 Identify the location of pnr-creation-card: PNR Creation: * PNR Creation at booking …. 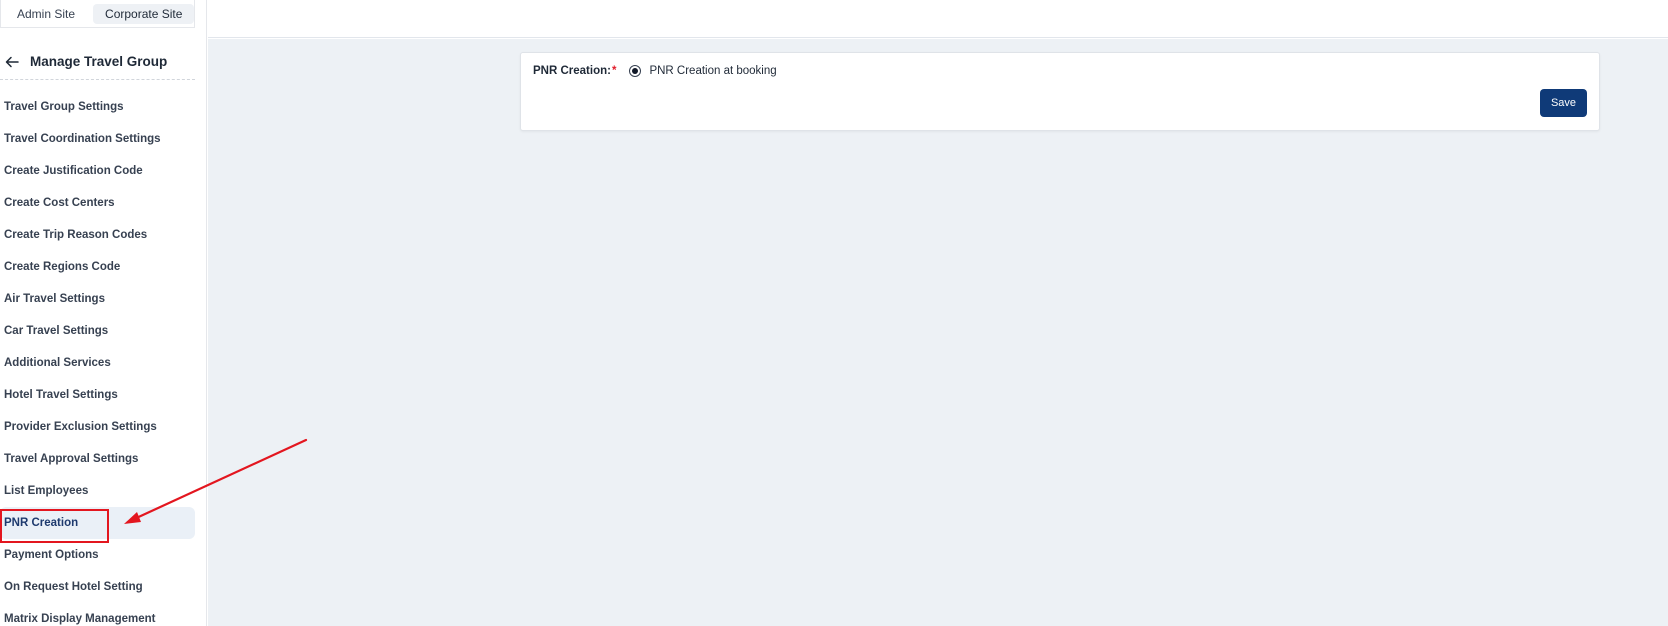
(1060, 91).